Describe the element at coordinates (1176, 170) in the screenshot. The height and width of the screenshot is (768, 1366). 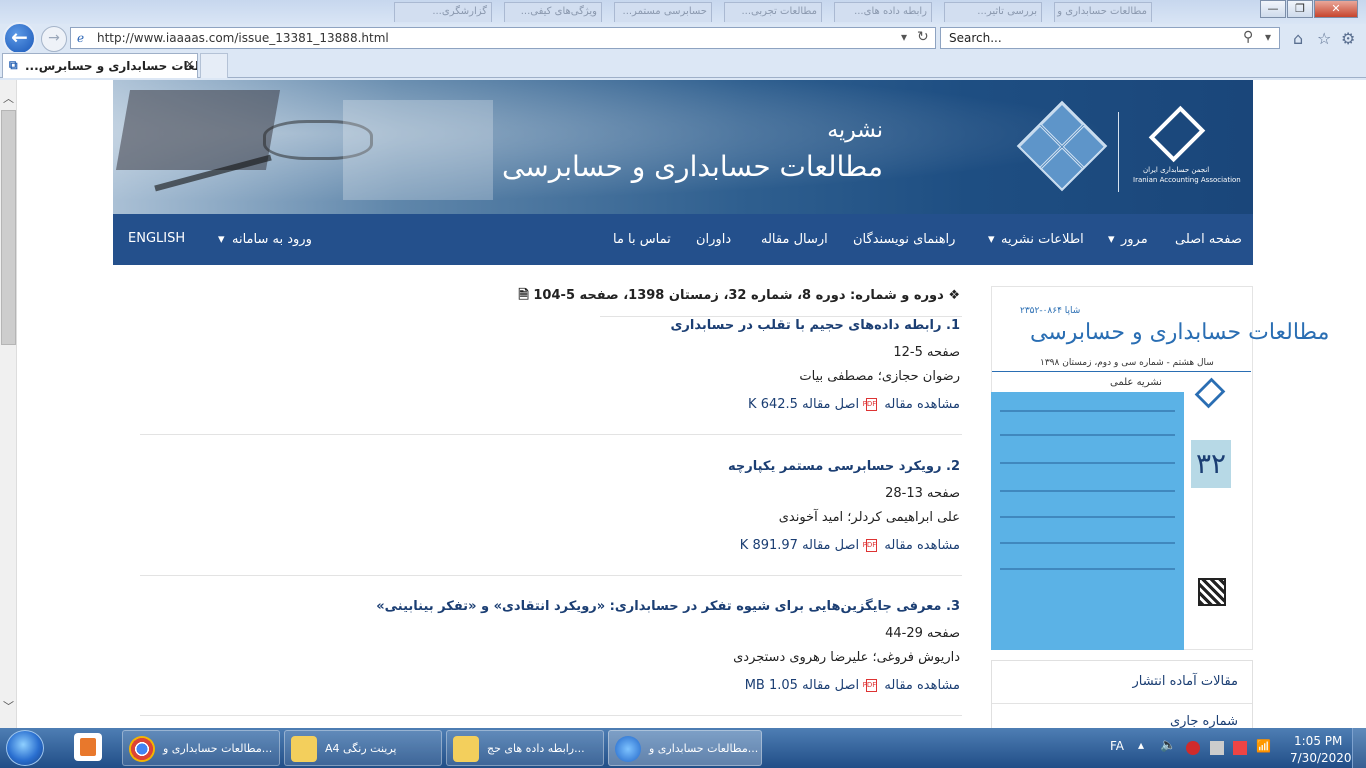
I see `association-name-fa: انجمن حسابداری ایران` at that location.